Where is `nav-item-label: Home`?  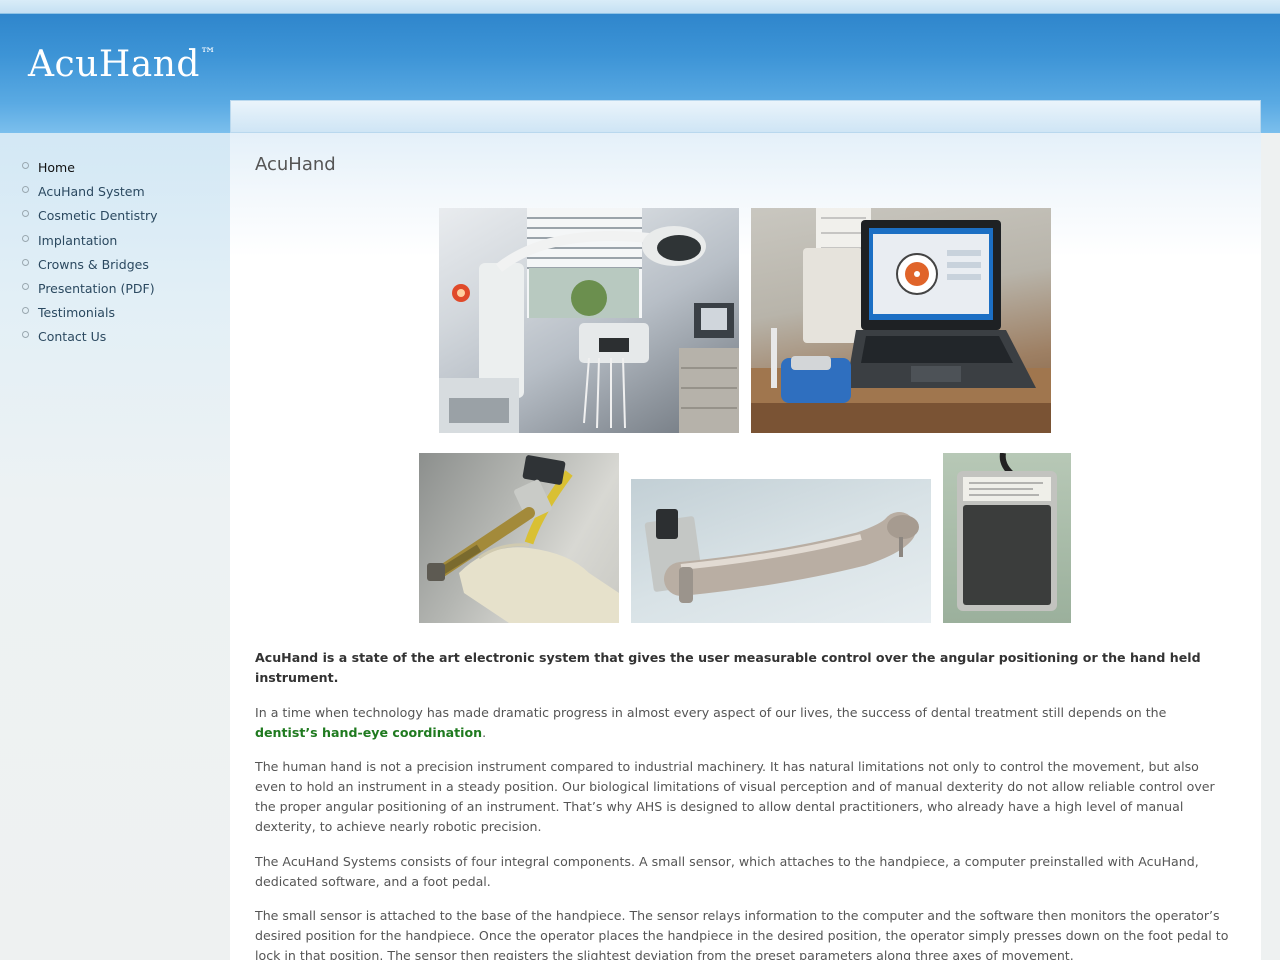 nav-item-label: Home is located at coordinates (56, 167).